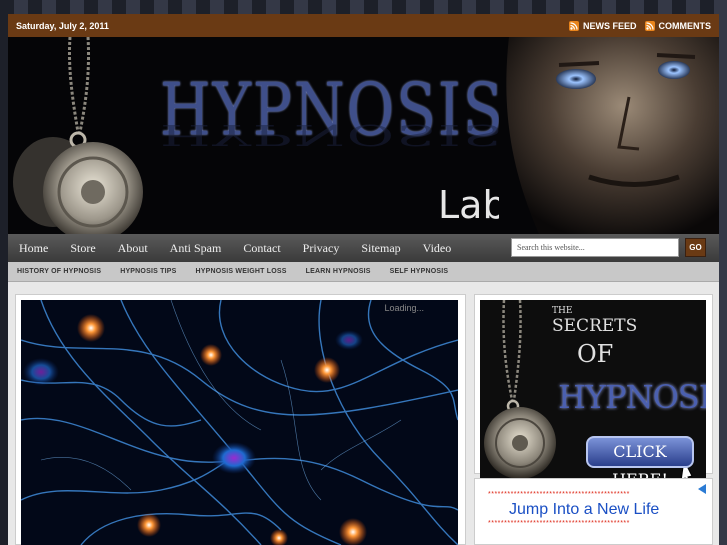  What do you see at coordinates (640, 462) in the screenshot?
I see `ad-click-here-button: CLICK HERE!` at bounding box center [640, 462].